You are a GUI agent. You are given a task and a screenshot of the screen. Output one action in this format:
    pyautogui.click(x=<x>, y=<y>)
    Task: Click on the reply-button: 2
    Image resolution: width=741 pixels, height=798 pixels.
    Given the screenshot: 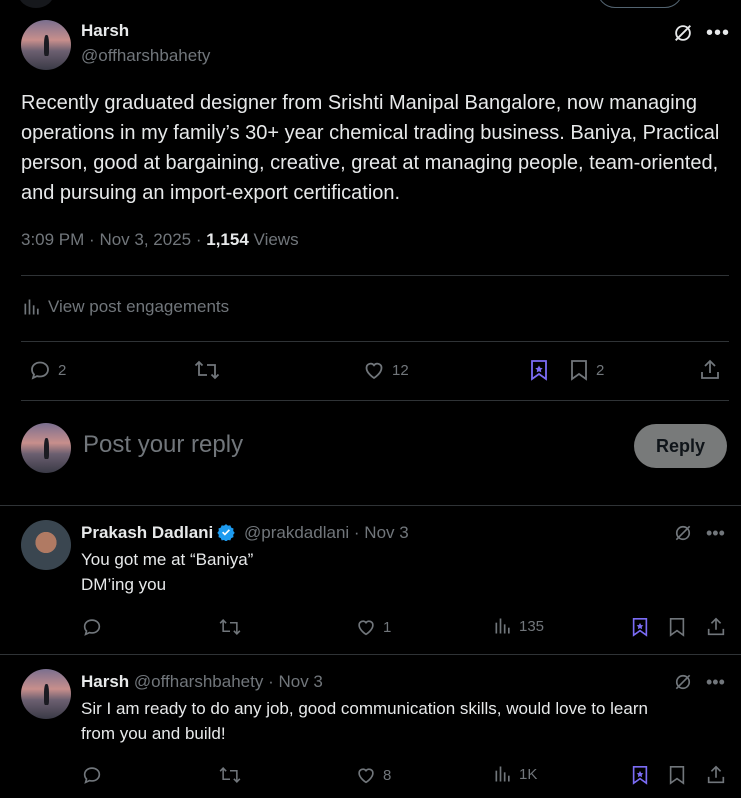 What is the action you would take?
    pyautogui.click(x=47, y=370)
    